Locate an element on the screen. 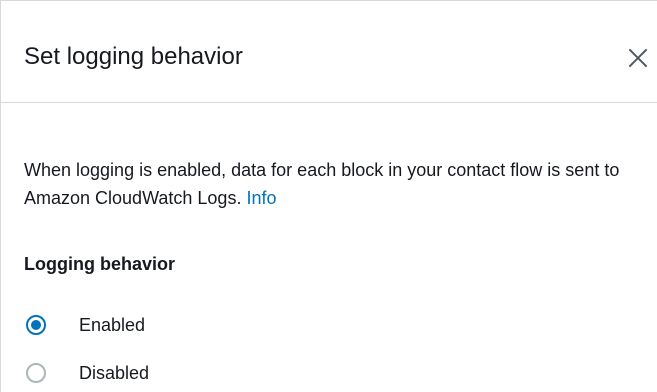 The image size is (657, 392). radio-label-enabled: Enabled is located at coordinates (112, 325).